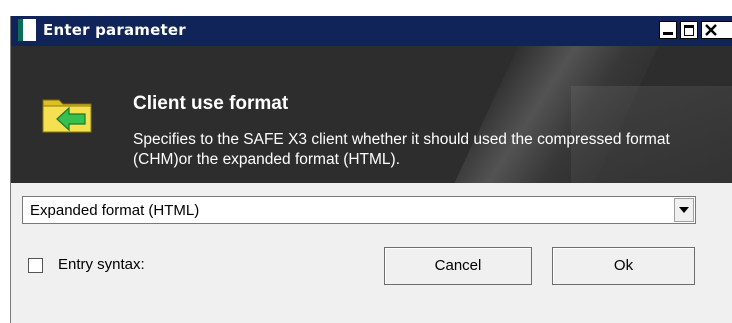 Image resolution: width=732 pixels, height=323 pixels. I want to click on entry-syntax-label: Entry syntax:, so click(101, 264).